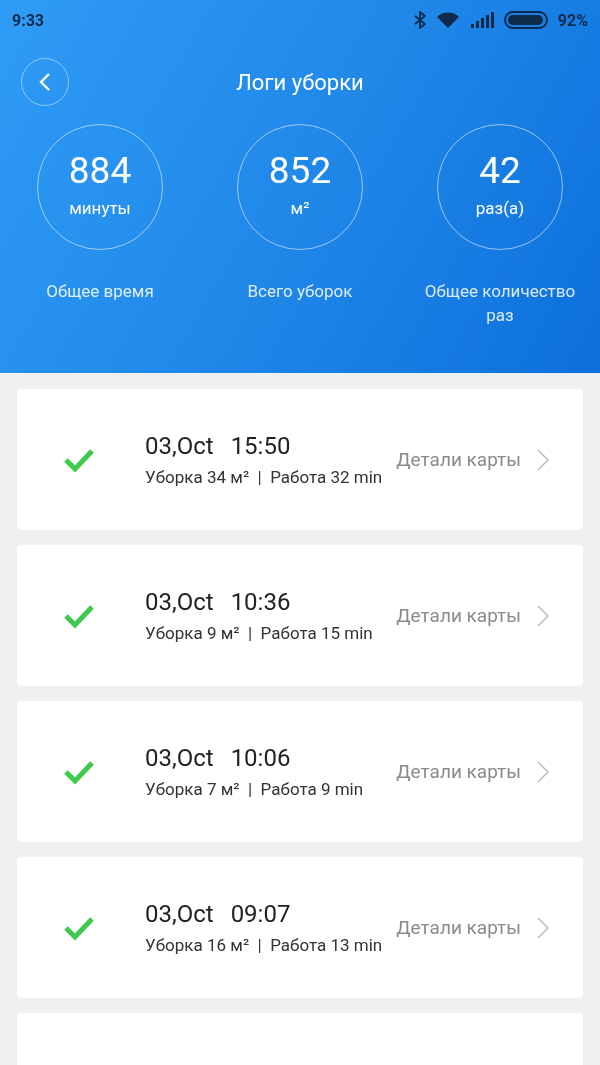 The image size is (600, 1065). What do you see at coordinates (260, 445) in the screenshot?
I see `log-time: 15:50` at bounding box center [260, 445].